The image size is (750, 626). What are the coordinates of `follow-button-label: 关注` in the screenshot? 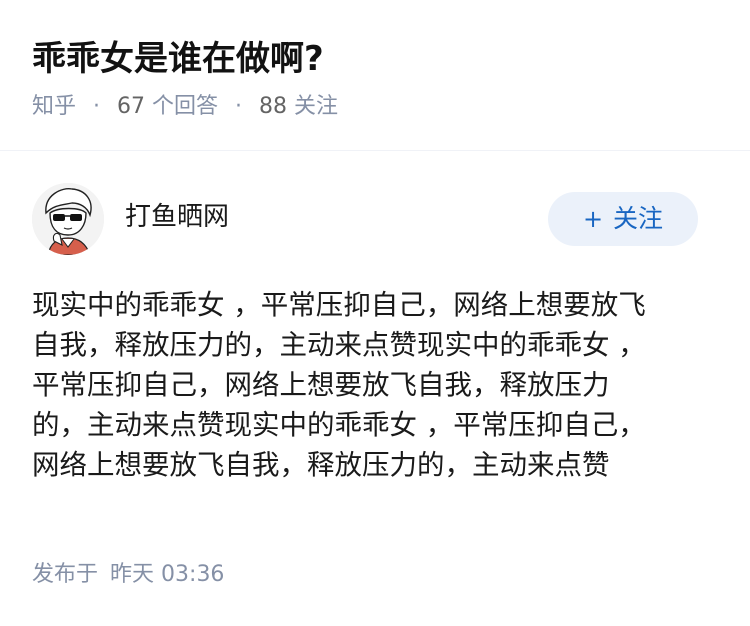 It's located at (638, 218).